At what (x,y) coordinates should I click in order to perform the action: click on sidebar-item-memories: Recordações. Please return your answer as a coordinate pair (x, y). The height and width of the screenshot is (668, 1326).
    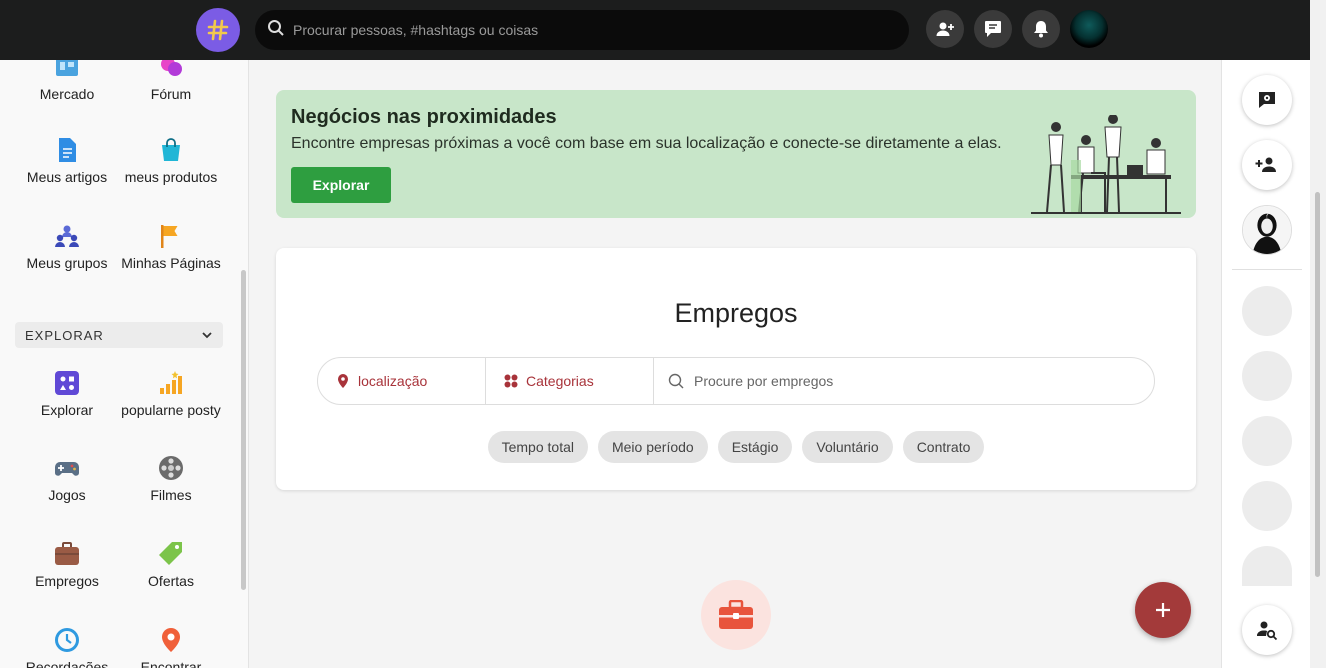
    Looking at the image, I should click on (67, 647).